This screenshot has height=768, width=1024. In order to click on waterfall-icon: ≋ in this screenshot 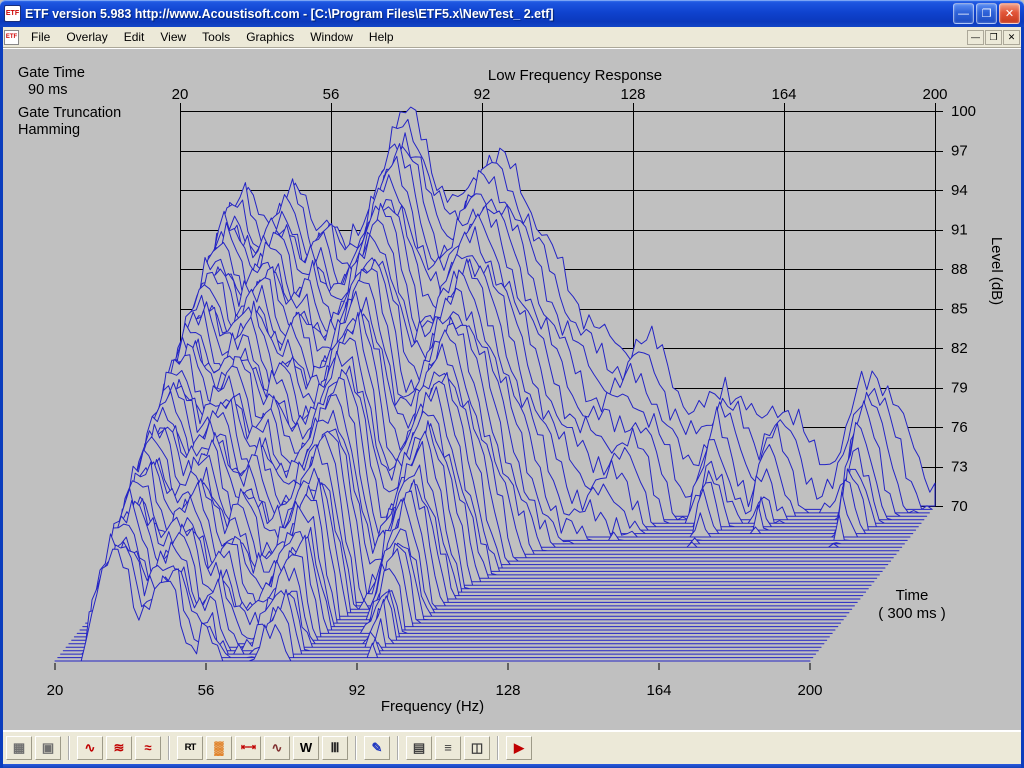, I will do `click(119, 747)`.